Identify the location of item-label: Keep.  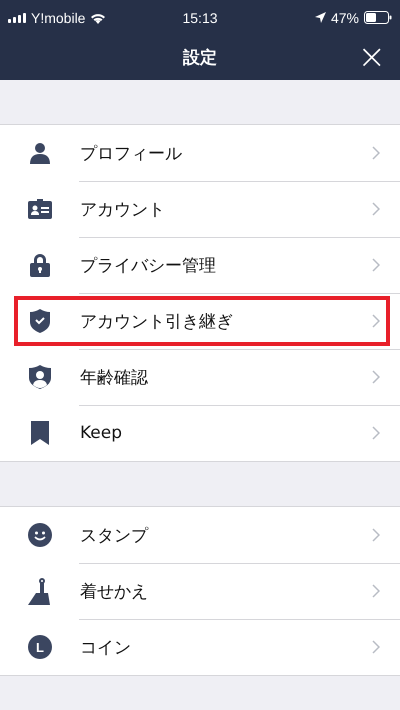
(102, 433).